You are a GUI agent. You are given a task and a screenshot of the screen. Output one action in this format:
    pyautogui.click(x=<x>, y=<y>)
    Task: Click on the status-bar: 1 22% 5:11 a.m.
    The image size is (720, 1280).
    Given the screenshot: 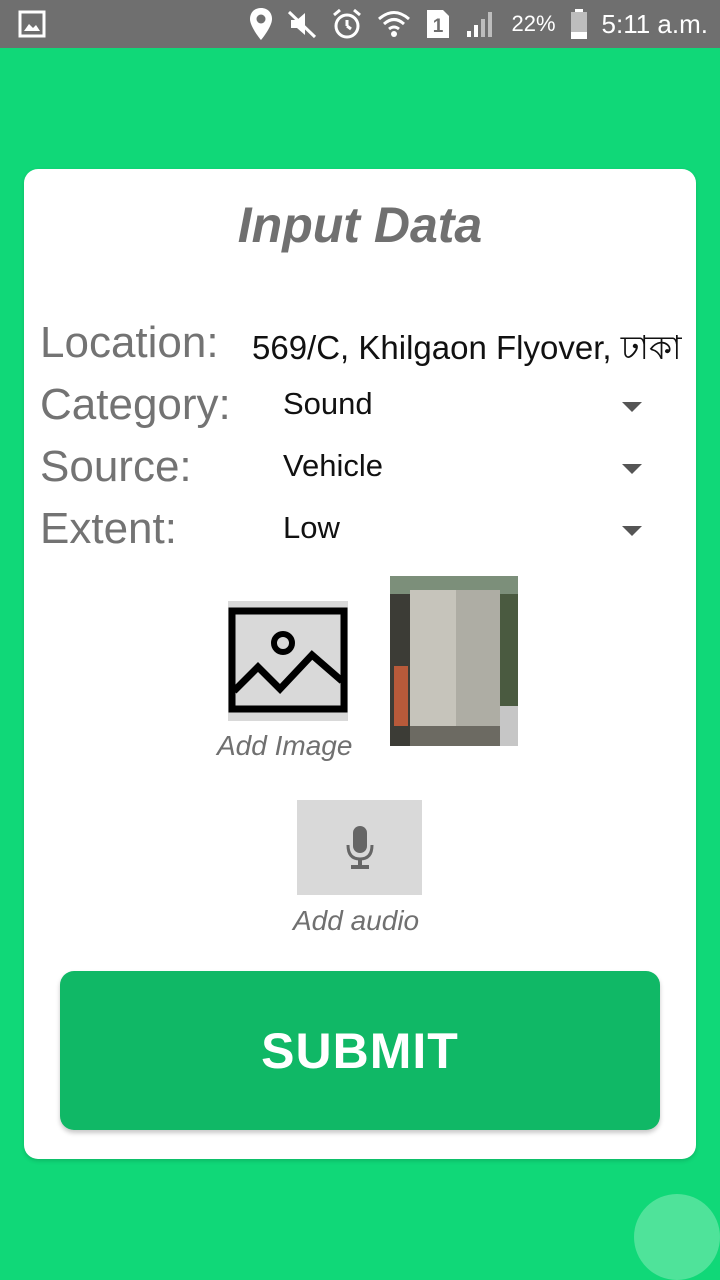 What is the action you would take?
    pyautogui.click(x=360, y=24)
    